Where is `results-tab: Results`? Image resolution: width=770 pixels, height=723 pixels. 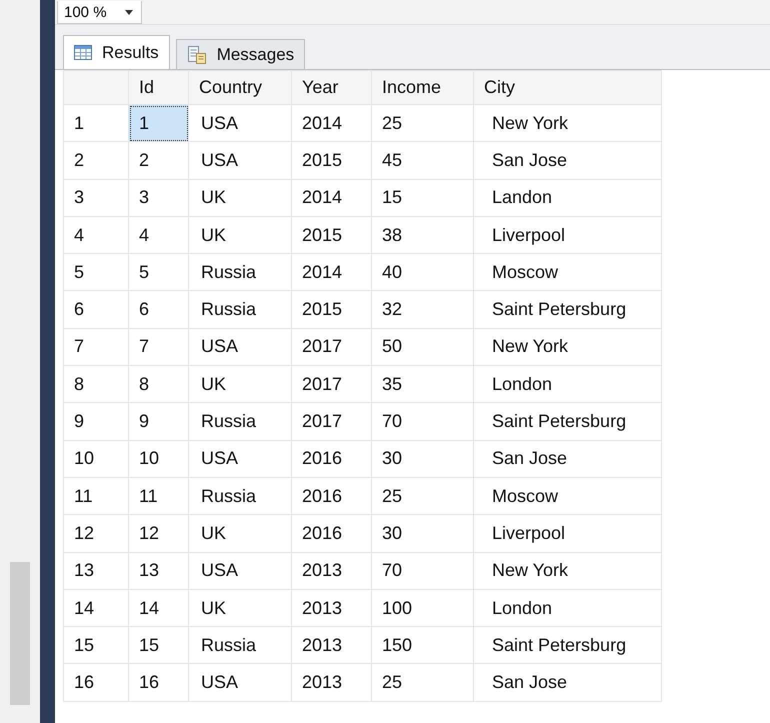 results-tab: Results is located at coordinates (116, 52).